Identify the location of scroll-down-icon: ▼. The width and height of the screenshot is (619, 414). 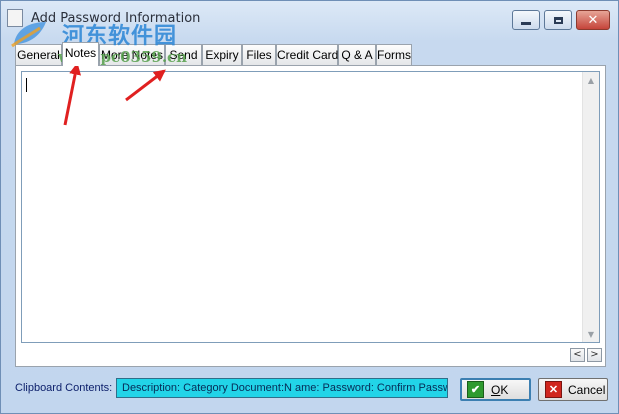
(591, 334).